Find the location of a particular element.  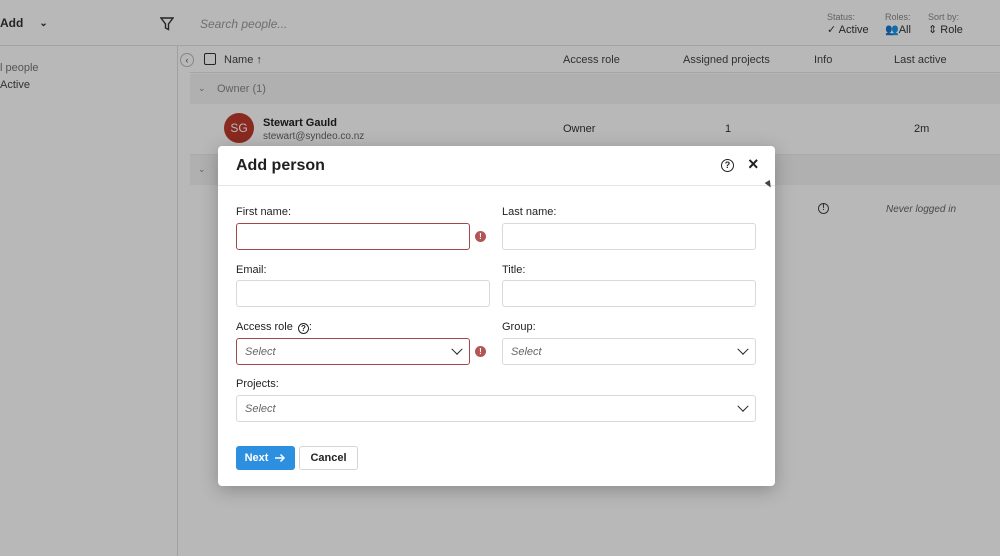

projects-label: Projects: is located at coordinates (257, 384).